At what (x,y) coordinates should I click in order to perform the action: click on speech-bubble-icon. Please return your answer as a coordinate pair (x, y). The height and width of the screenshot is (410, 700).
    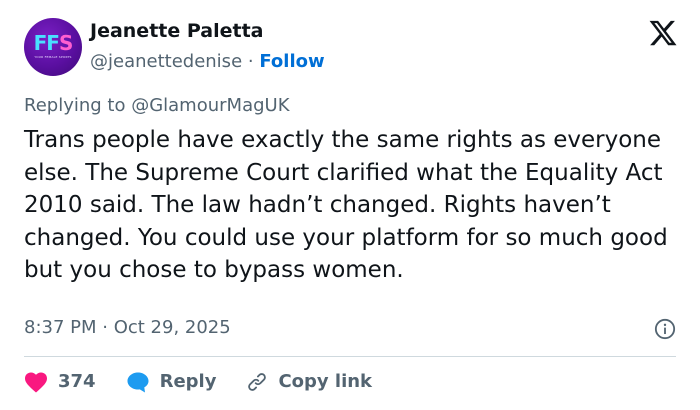
    Looking at the image, I should click on (138, 382).